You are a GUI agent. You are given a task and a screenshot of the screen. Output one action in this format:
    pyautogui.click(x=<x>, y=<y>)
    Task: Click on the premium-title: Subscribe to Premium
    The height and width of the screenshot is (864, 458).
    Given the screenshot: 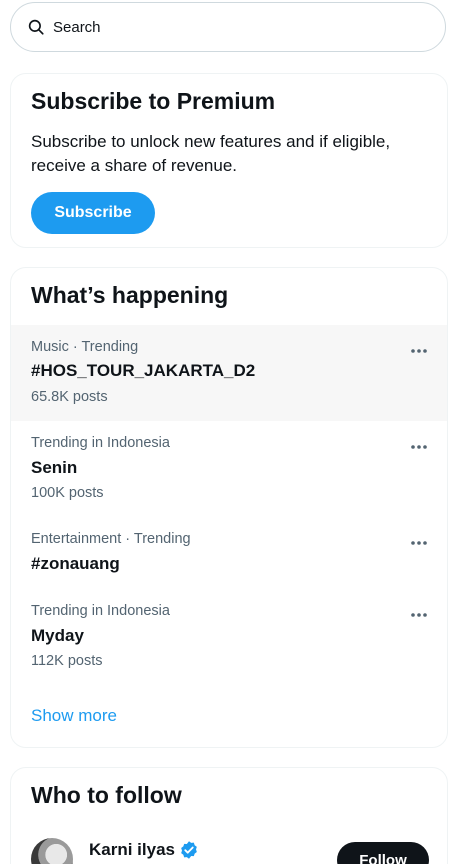 What is the action you would take?
    pyautogui.click(x=153, y=101)
    